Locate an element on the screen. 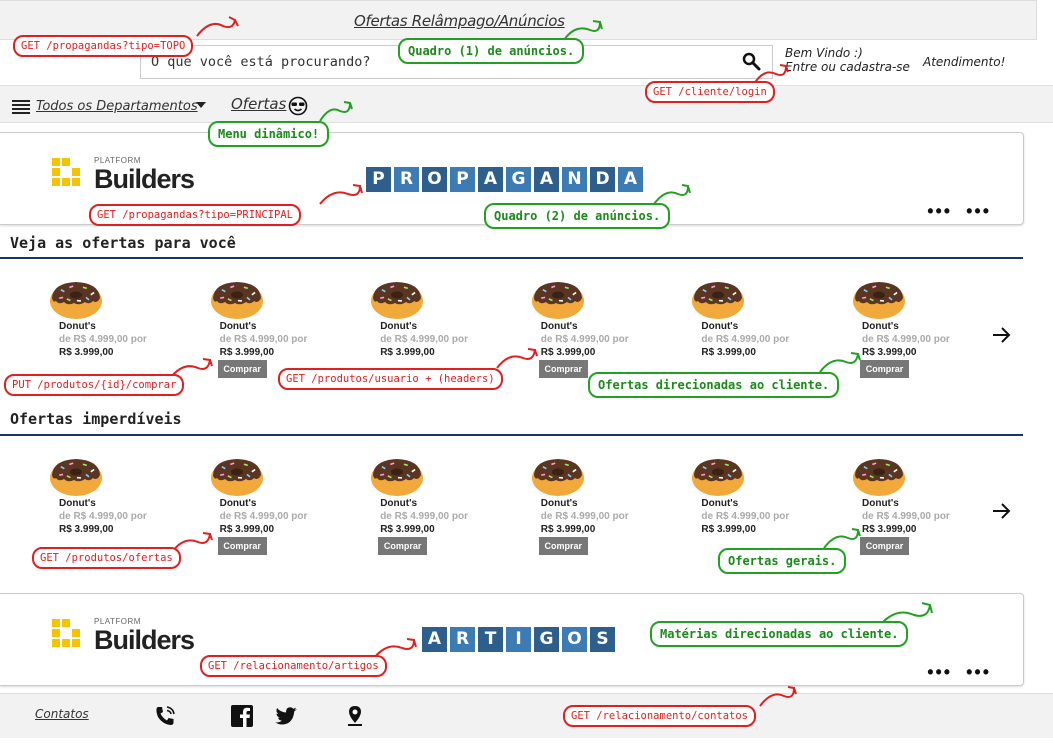 The height and width of the screenshot is (751, 1053). letter-tile: G is located at coordinates (546, 639).